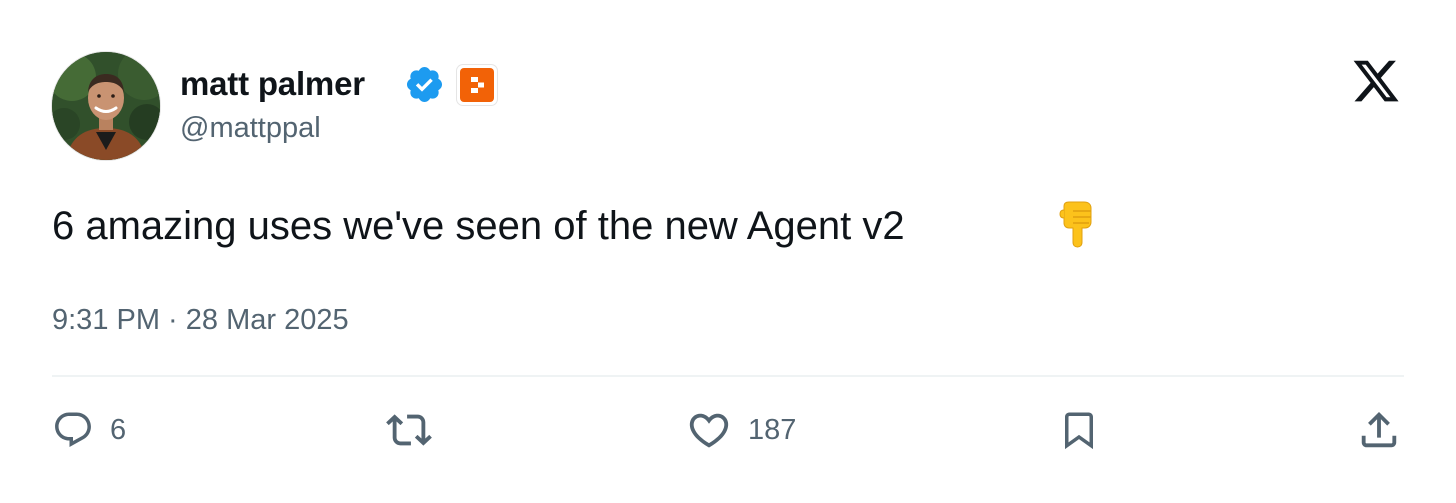  What do you see at coordinates (424, 84) in the screenshot?
I see `verified-badge-icon` at bounding box center [424, 84].